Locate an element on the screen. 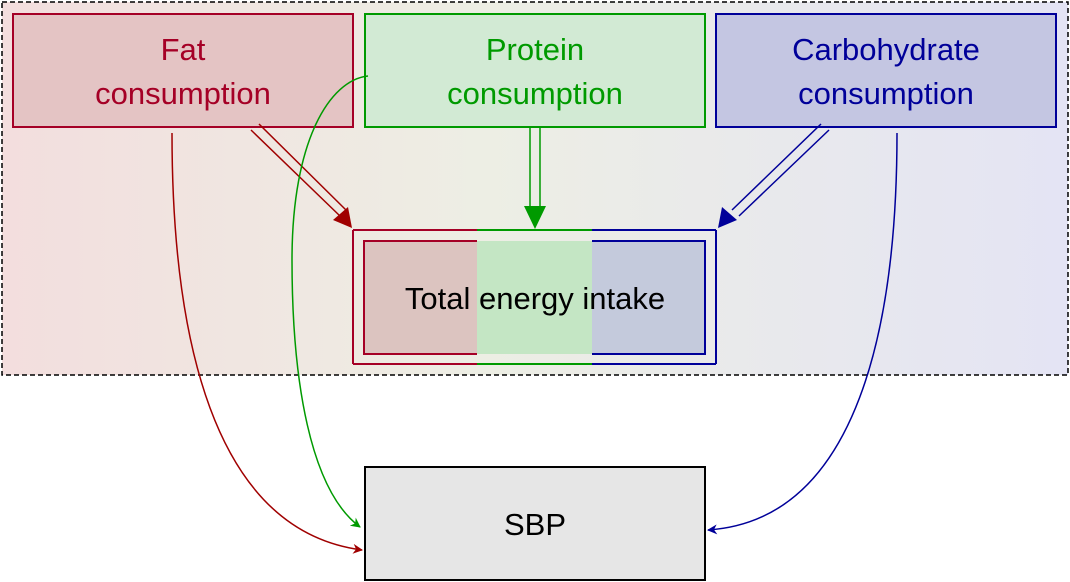  total-energy-intake-node: Total energy intake is located at coordinates (534, 297).